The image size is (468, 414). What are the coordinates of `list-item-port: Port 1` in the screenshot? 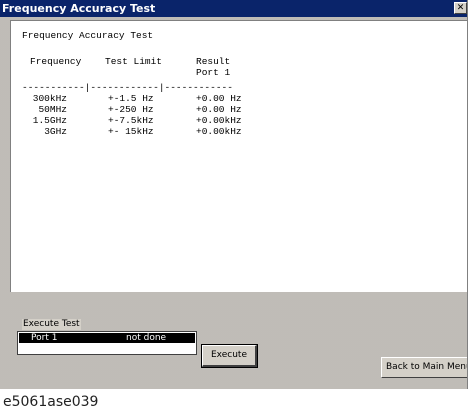 It's located at (44, 338).